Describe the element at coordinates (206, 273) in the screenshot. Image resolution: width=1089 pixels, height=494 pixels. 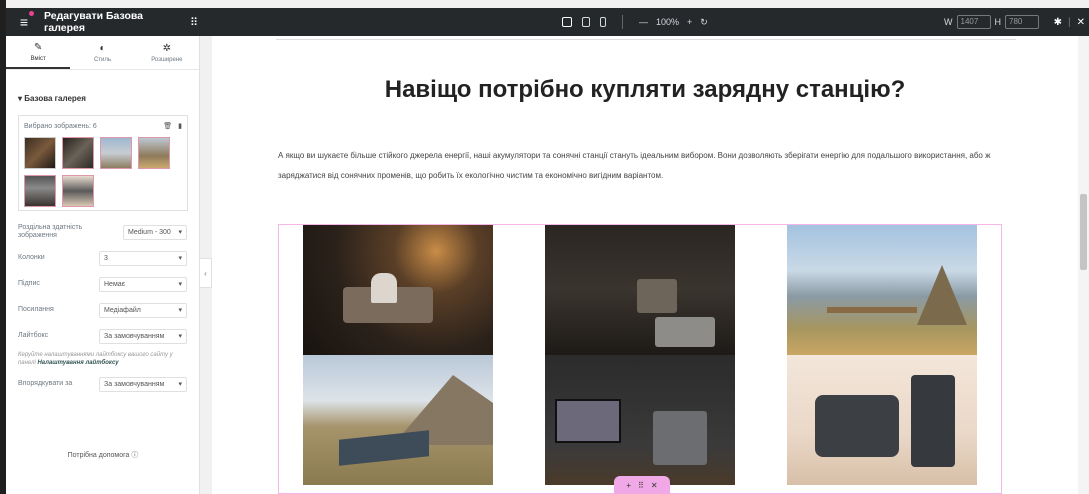
I see `collapse-panel-button: ‹` at that location.